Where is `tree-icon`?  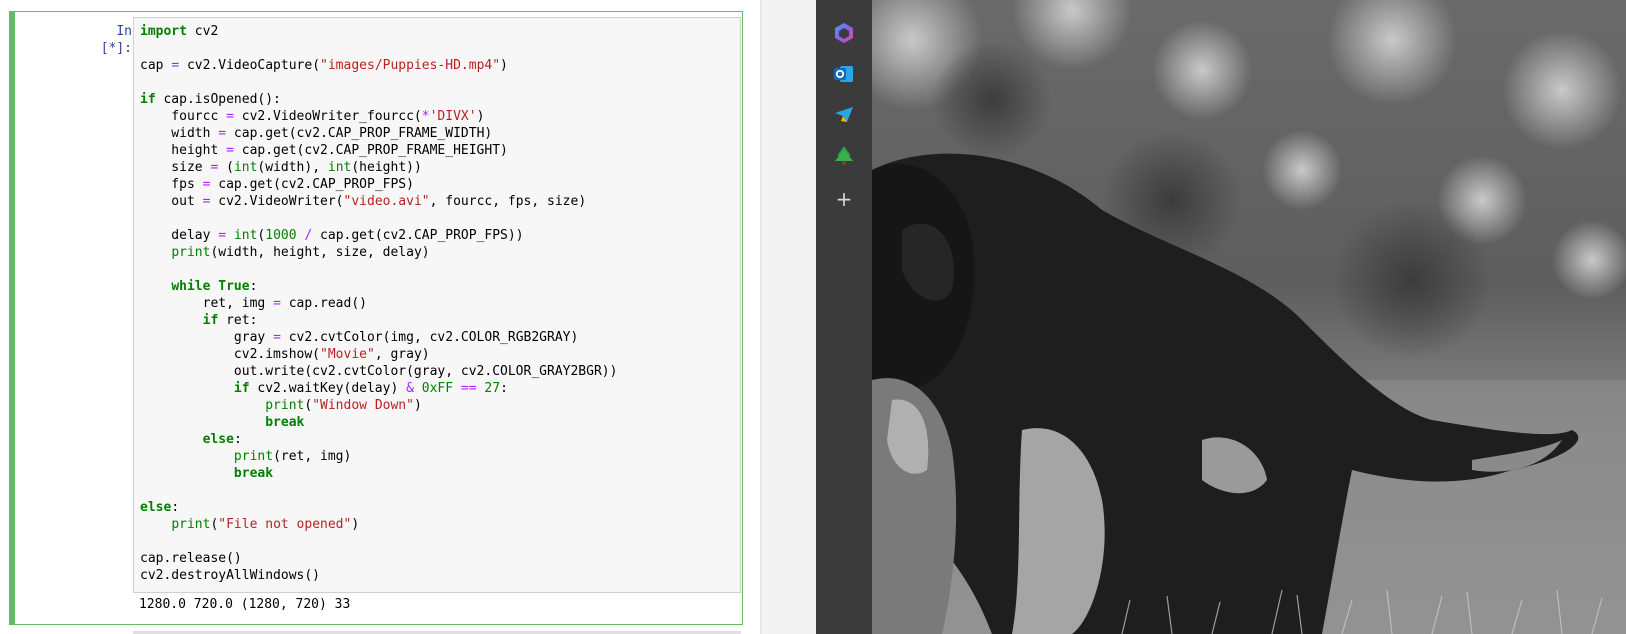 tree-icon is located at coordinates (844, 155).